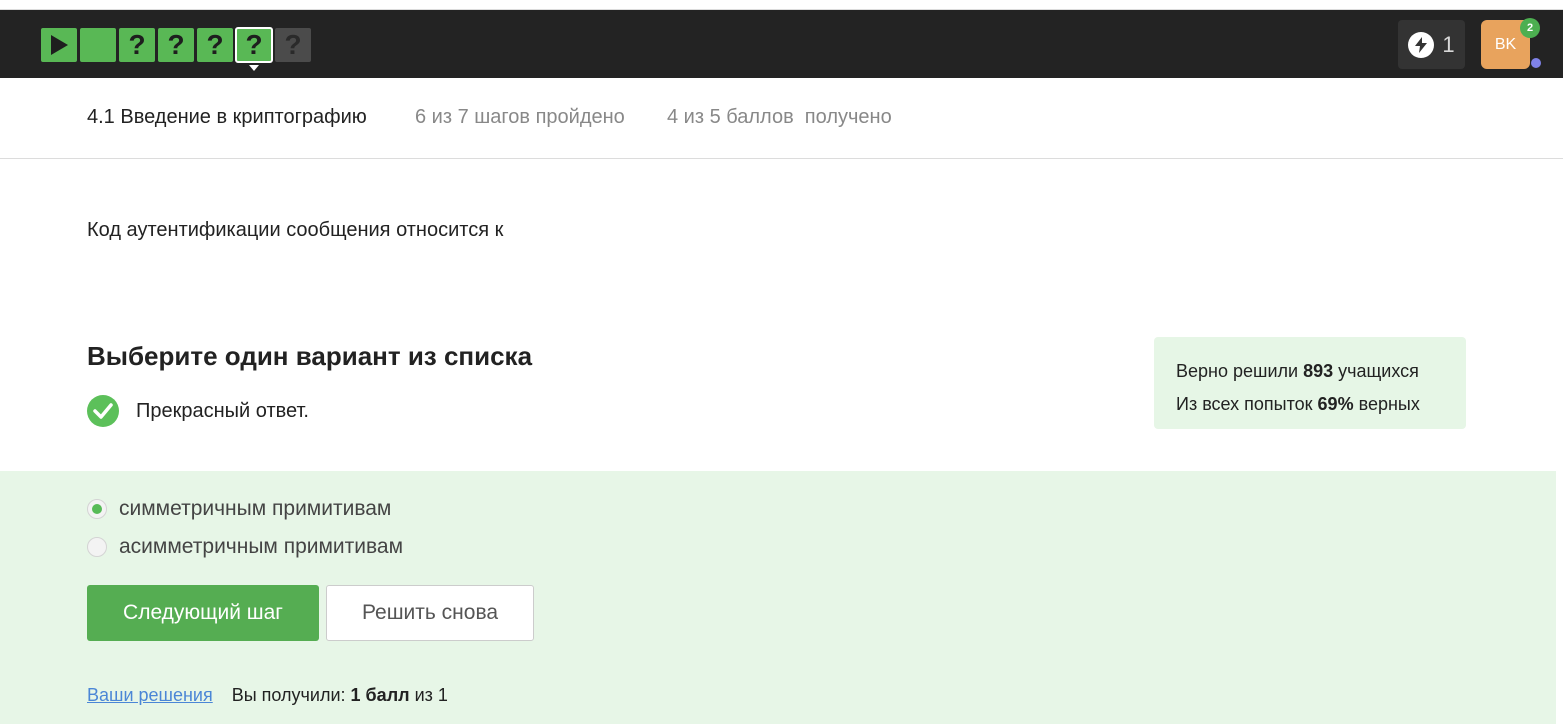 This screenshot has height=724, width=1563. I want to click on step-4-quiz: ?, so click(176, 45).